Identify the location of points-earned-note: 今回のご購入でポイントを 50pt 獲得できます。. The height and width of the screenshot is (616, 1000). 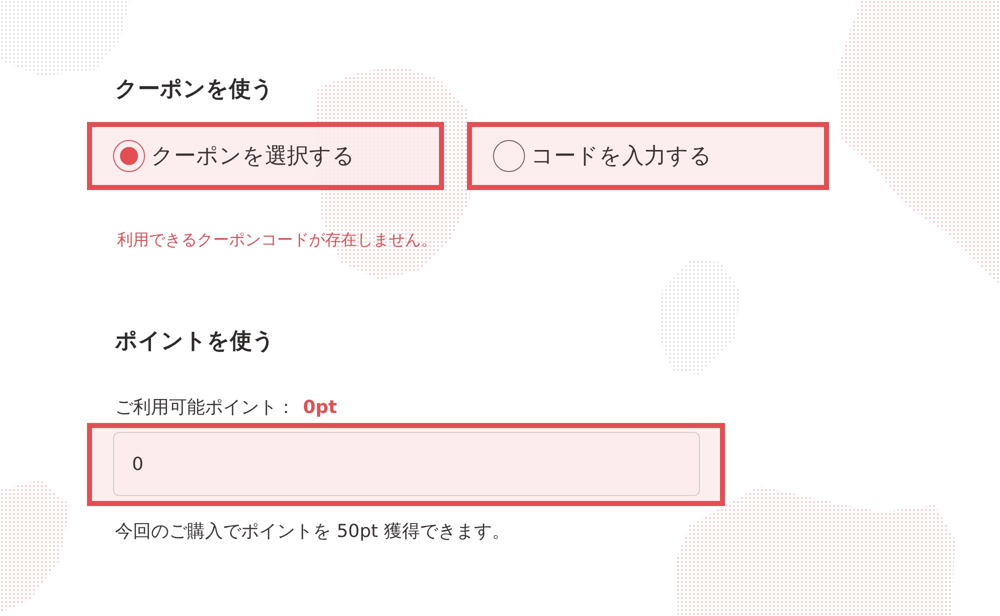
(312, 532).